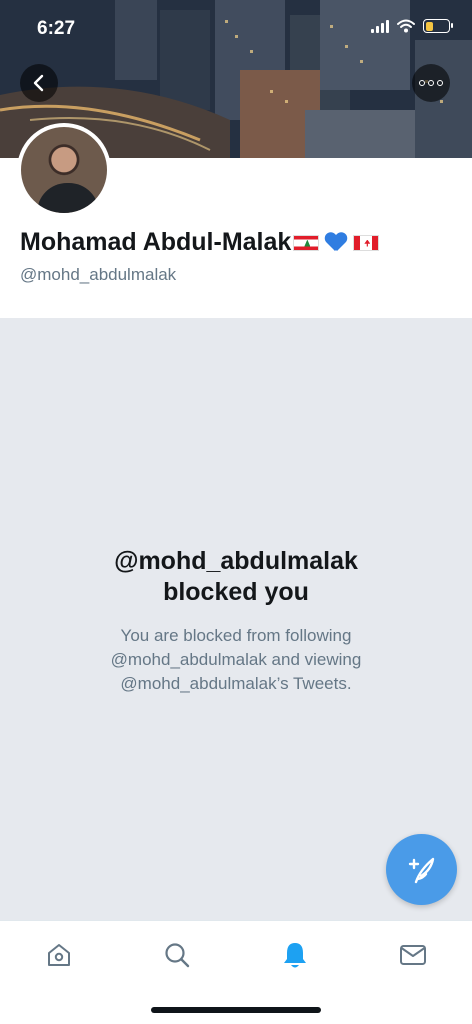 The height and width of the screenshot is (1024, 472). Describe the element at coordinates (380, 26) in the screenshot. I see `cellular-signal-icon` at that location.